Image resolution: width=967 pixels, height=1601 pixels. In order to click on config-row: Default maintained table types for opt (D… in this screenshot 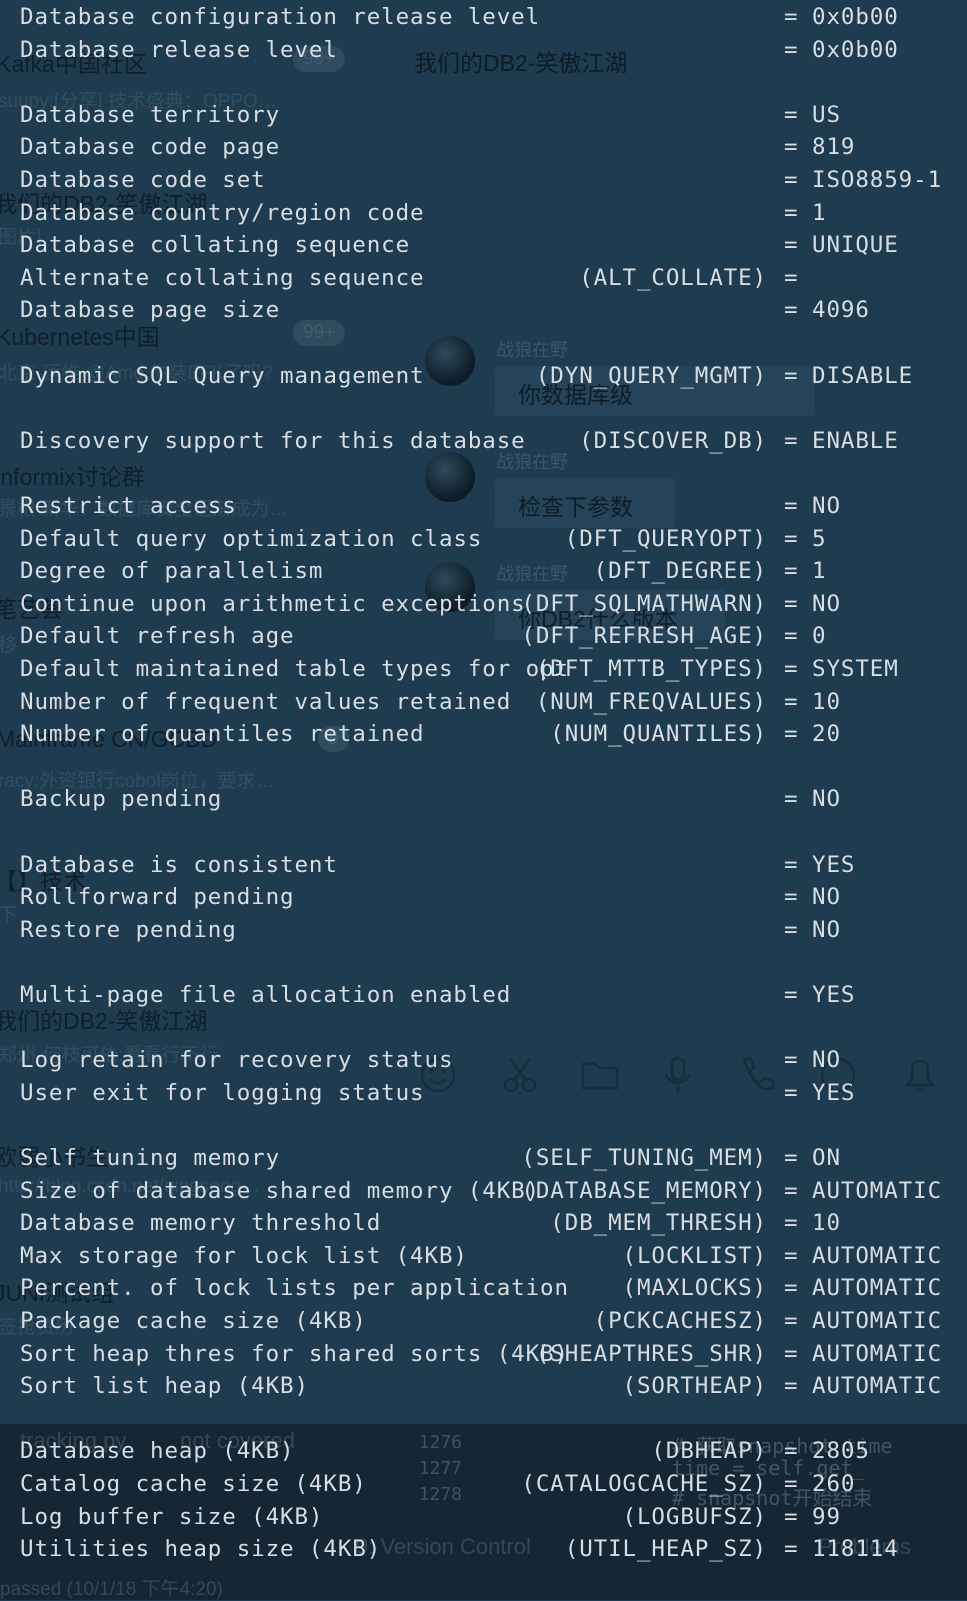, I will do `click(483, 669)`.